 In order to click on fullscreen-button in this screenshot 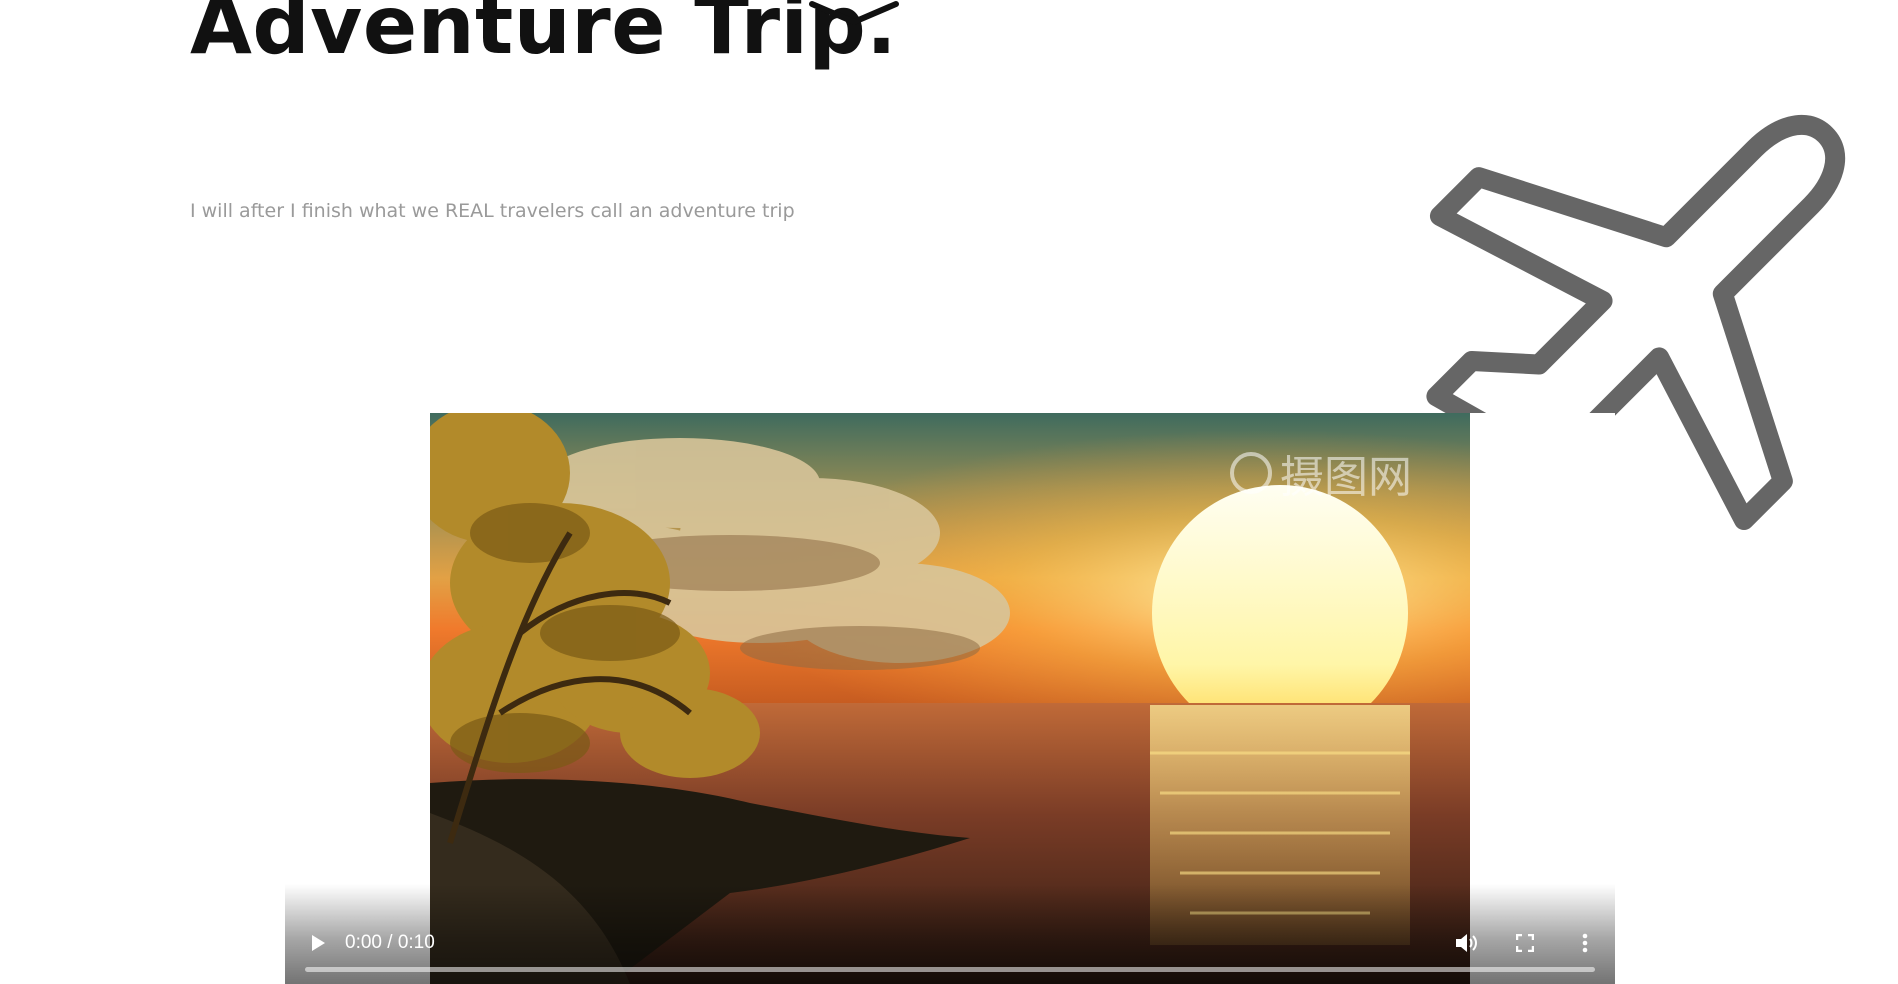, I will do `click(1525, 943)`.